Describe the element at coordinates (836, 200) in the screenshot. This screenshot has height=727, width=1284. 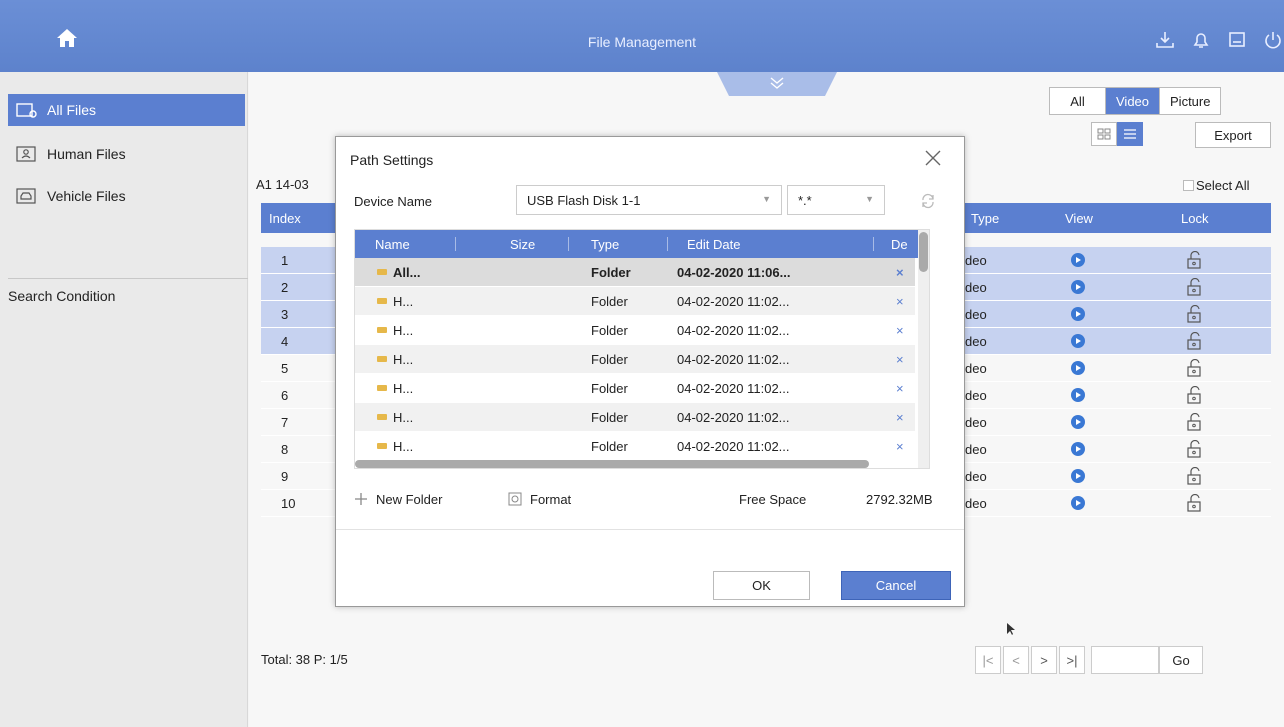
I see `file-filter-select: *.* ▼` at that location.